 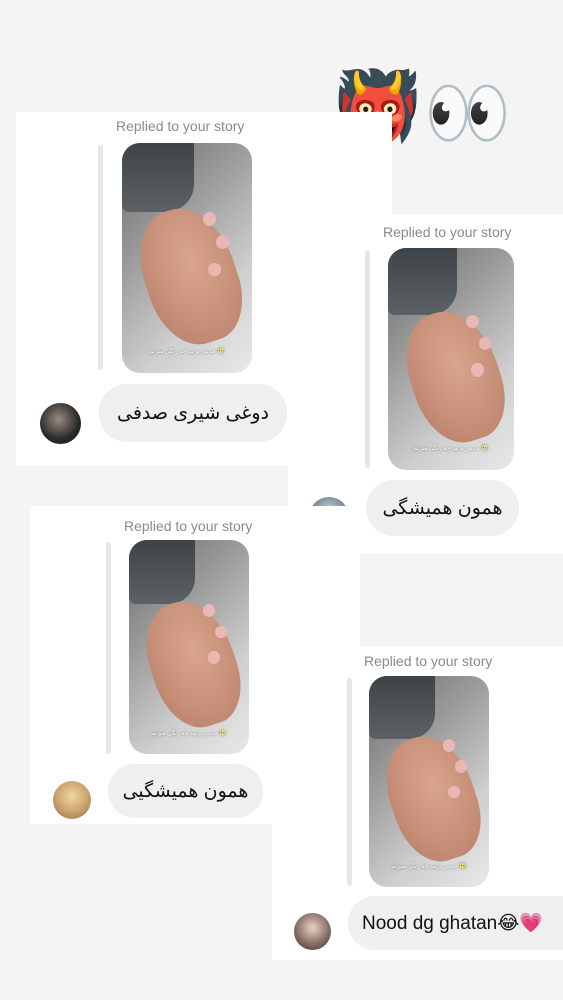 What do you see at coordinates (185, 791) in the screenshot?
I see `message-bubble: همون همیشگیی` at bounding box center [185, 791].